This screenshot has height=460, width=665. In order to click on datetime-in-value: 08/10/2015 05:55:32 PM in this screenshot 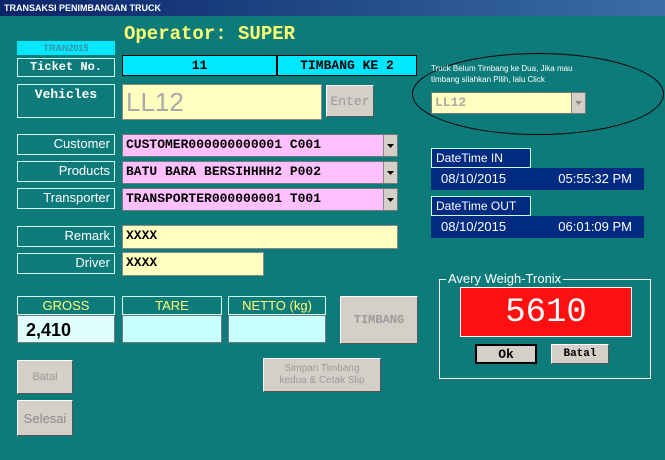, I will do `click(537, 179)`.